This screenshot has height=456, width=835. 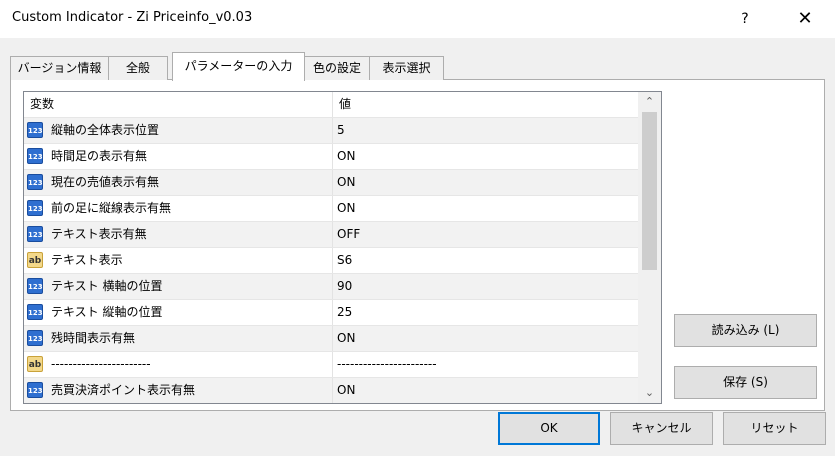 What do you see at coordinates (105, 130) in the screenshot?
I see `variable-name: 縦軸の全体表示位置` at bounding box center [105, 130].